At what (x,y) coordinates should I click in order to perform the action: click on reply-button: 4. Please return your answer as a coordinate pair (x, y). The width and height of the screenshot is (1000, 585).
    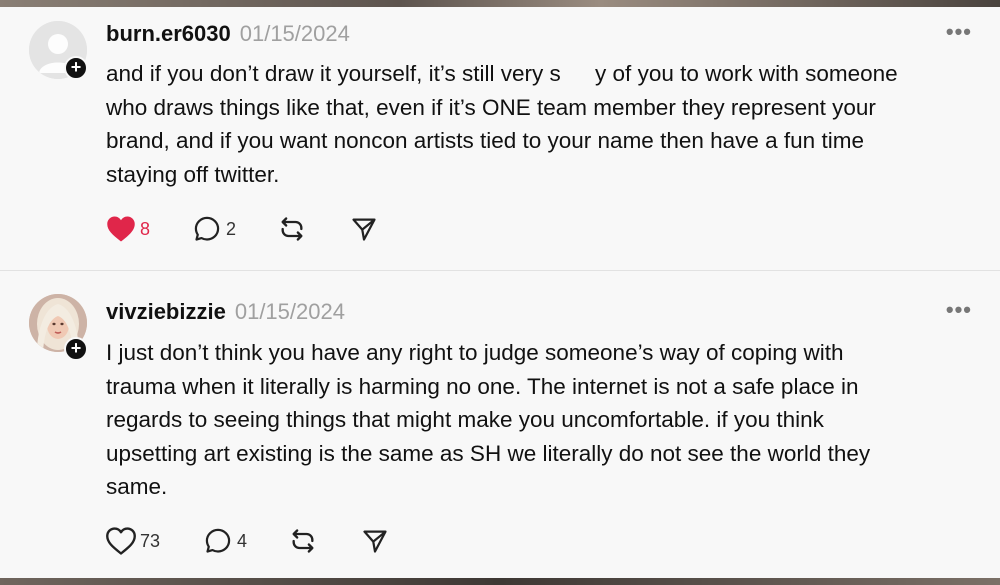
    Looking at the image, I should click on (246, 541).